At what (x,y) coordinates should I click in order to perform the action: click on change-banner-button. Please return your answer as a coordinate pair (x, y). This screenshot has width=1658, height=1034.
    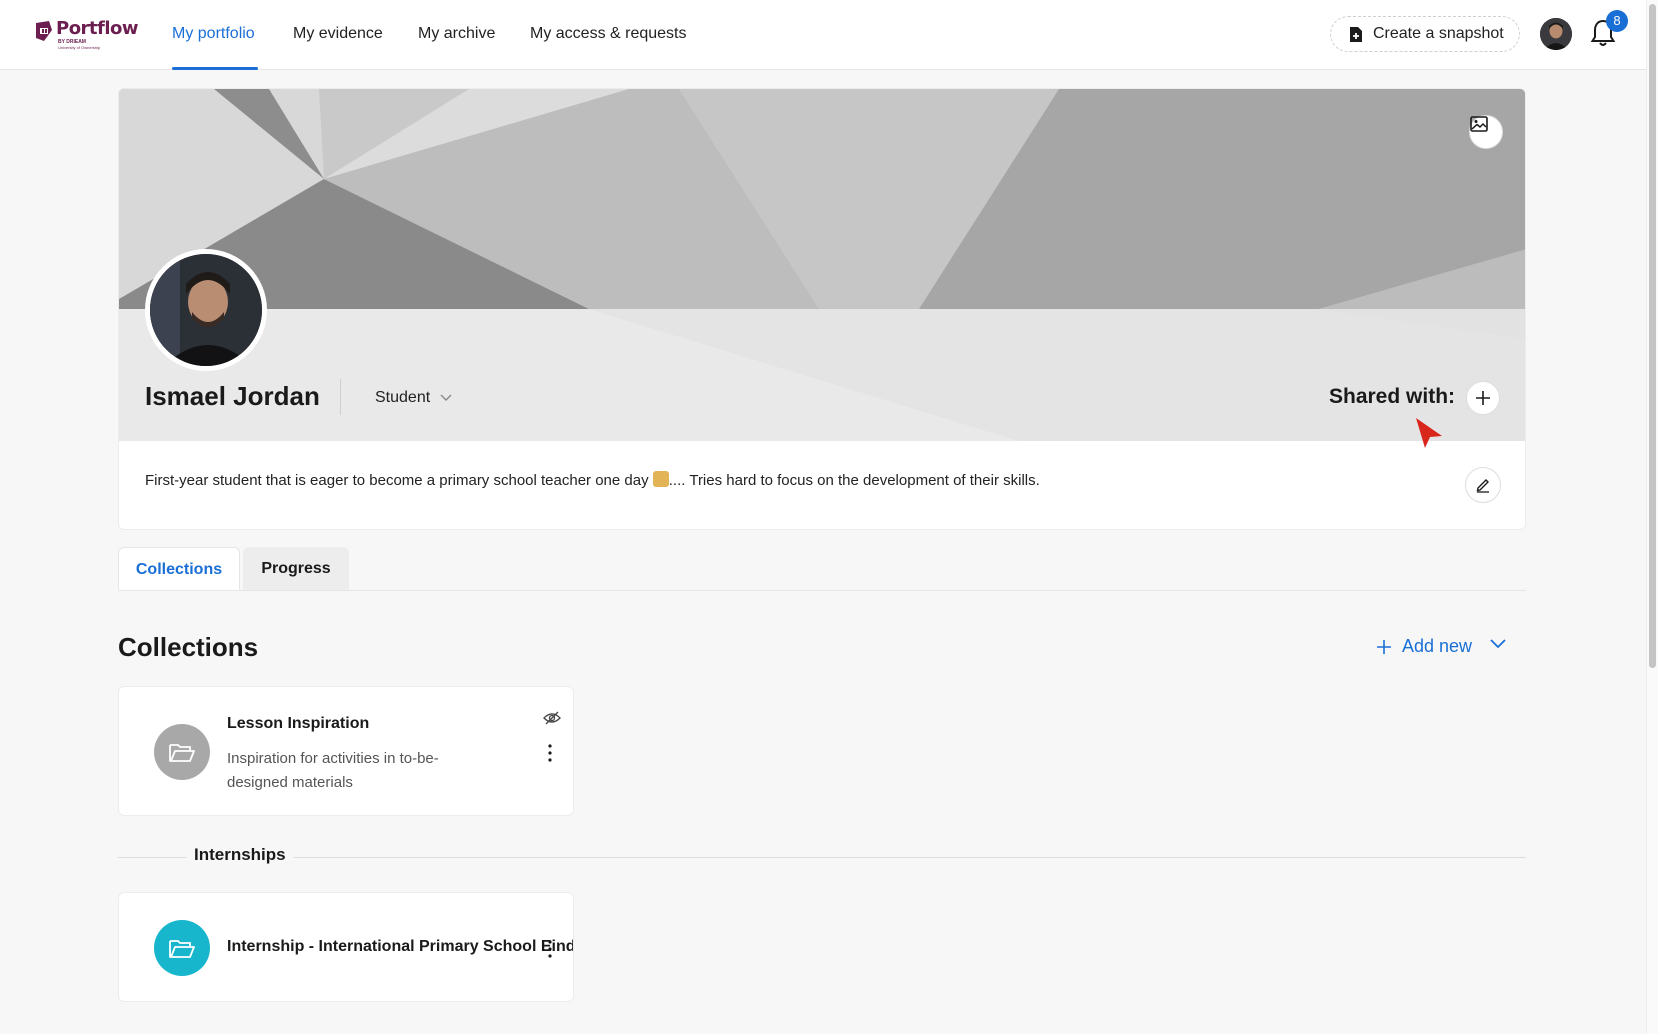
    Looking at the image, I should click on (1486, 132).